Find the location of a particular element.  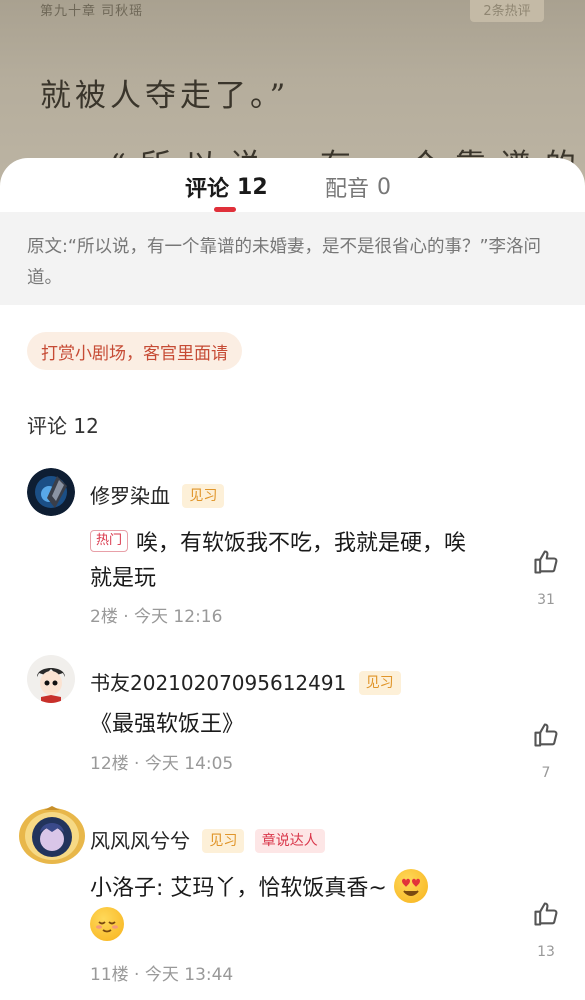

talent-badge: 章说达人 is located at coordinates (289, 840).